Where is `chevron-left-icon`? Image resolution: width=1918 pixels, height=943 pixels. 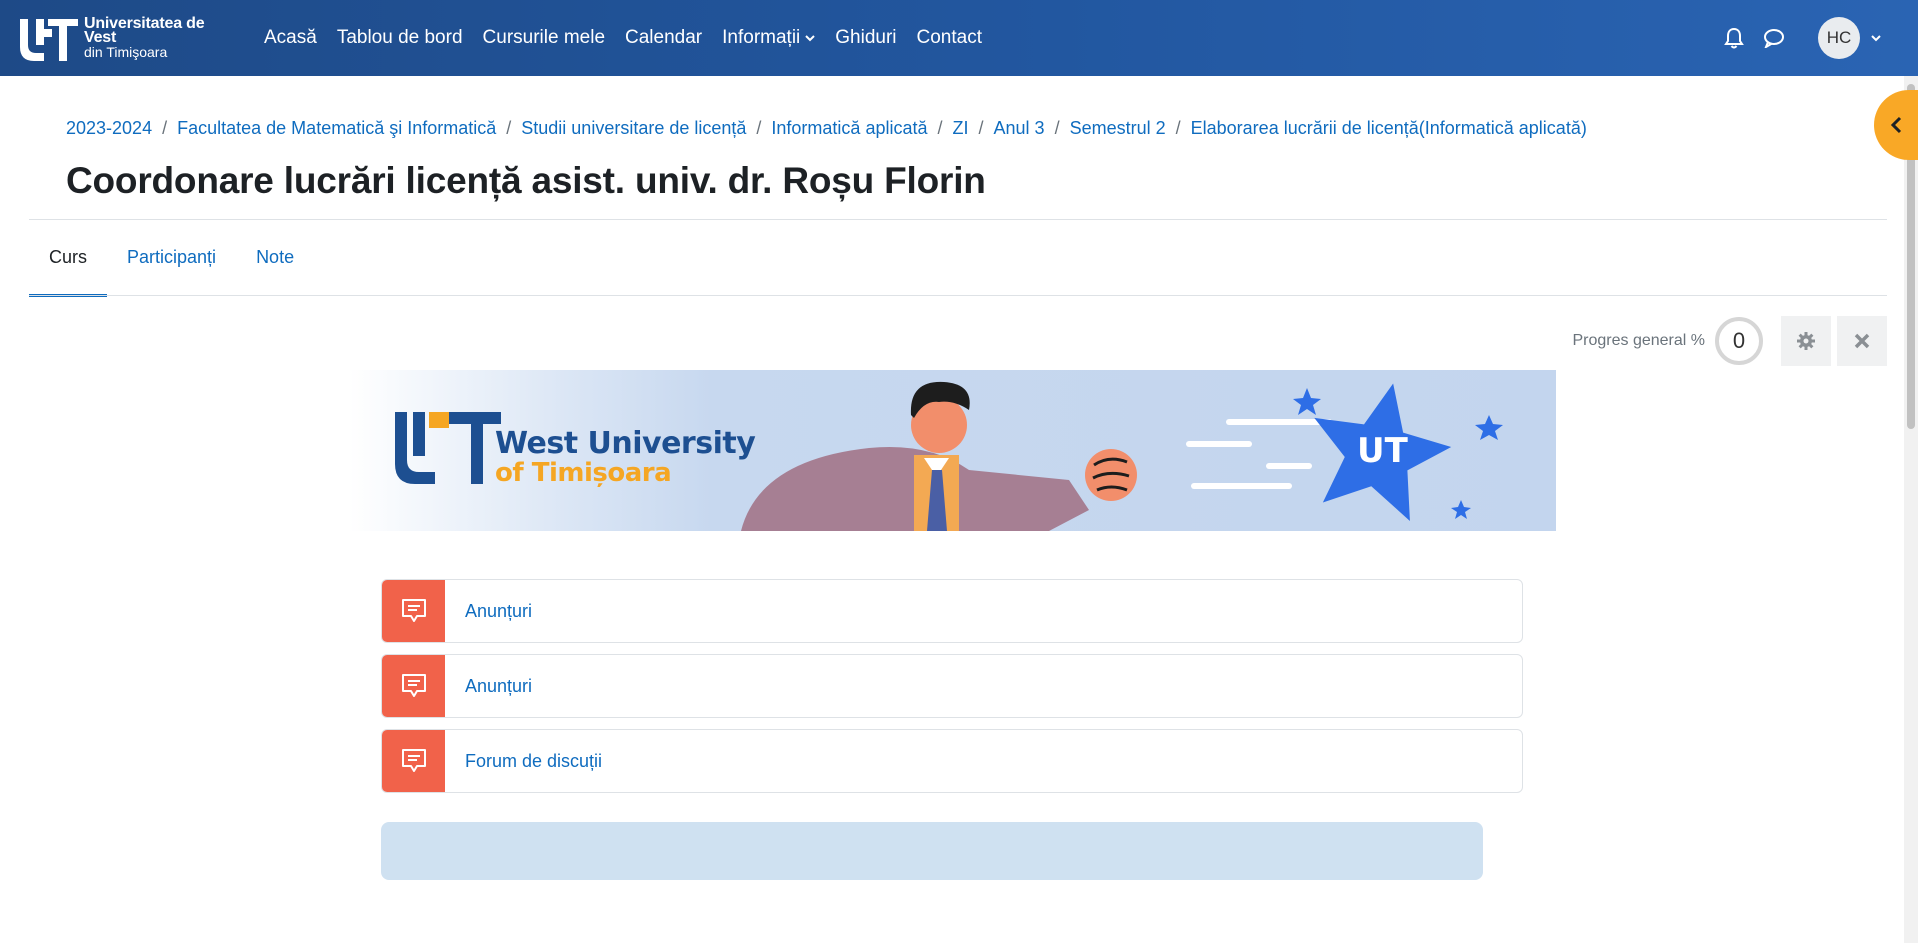
chevron-left-icon is located at coordinates (1896, 125).